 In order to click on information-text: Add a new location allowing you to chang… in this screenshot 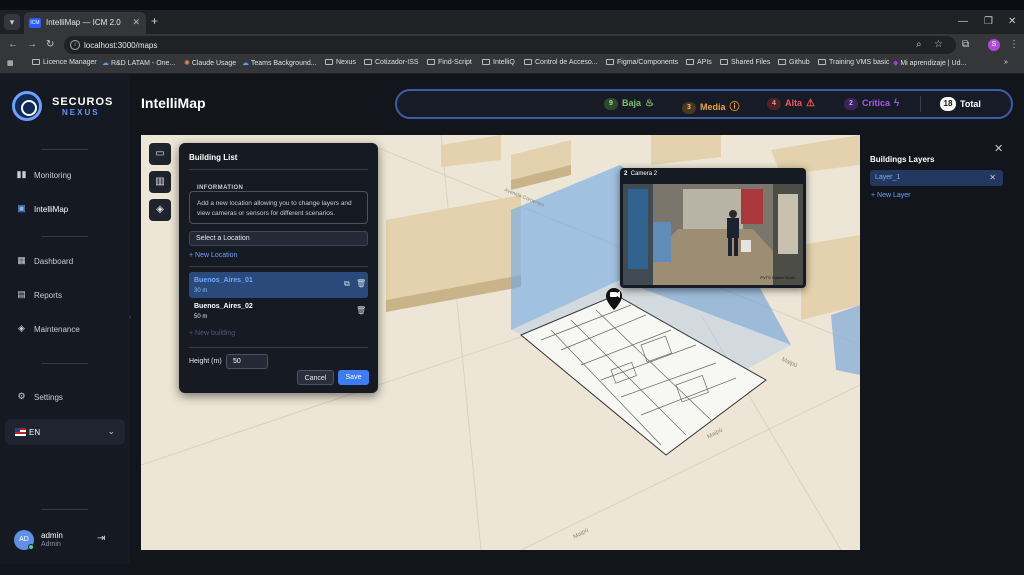, I will do `click(274, 208)`.